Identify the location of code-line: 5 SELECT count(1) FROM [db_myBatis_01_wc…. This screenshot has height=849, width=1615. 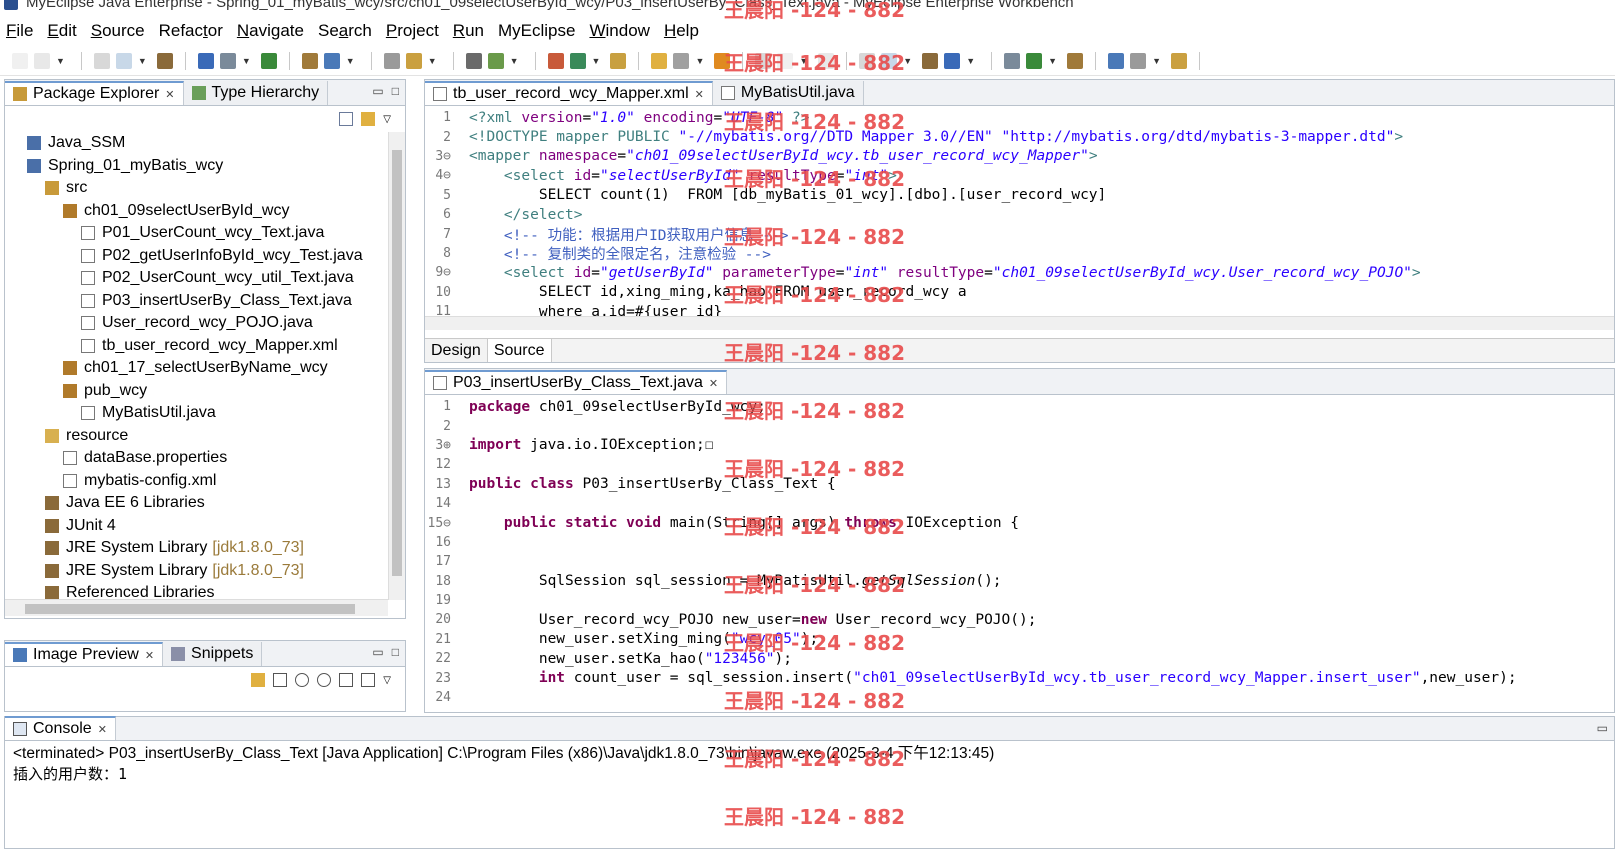
(1019, 195).